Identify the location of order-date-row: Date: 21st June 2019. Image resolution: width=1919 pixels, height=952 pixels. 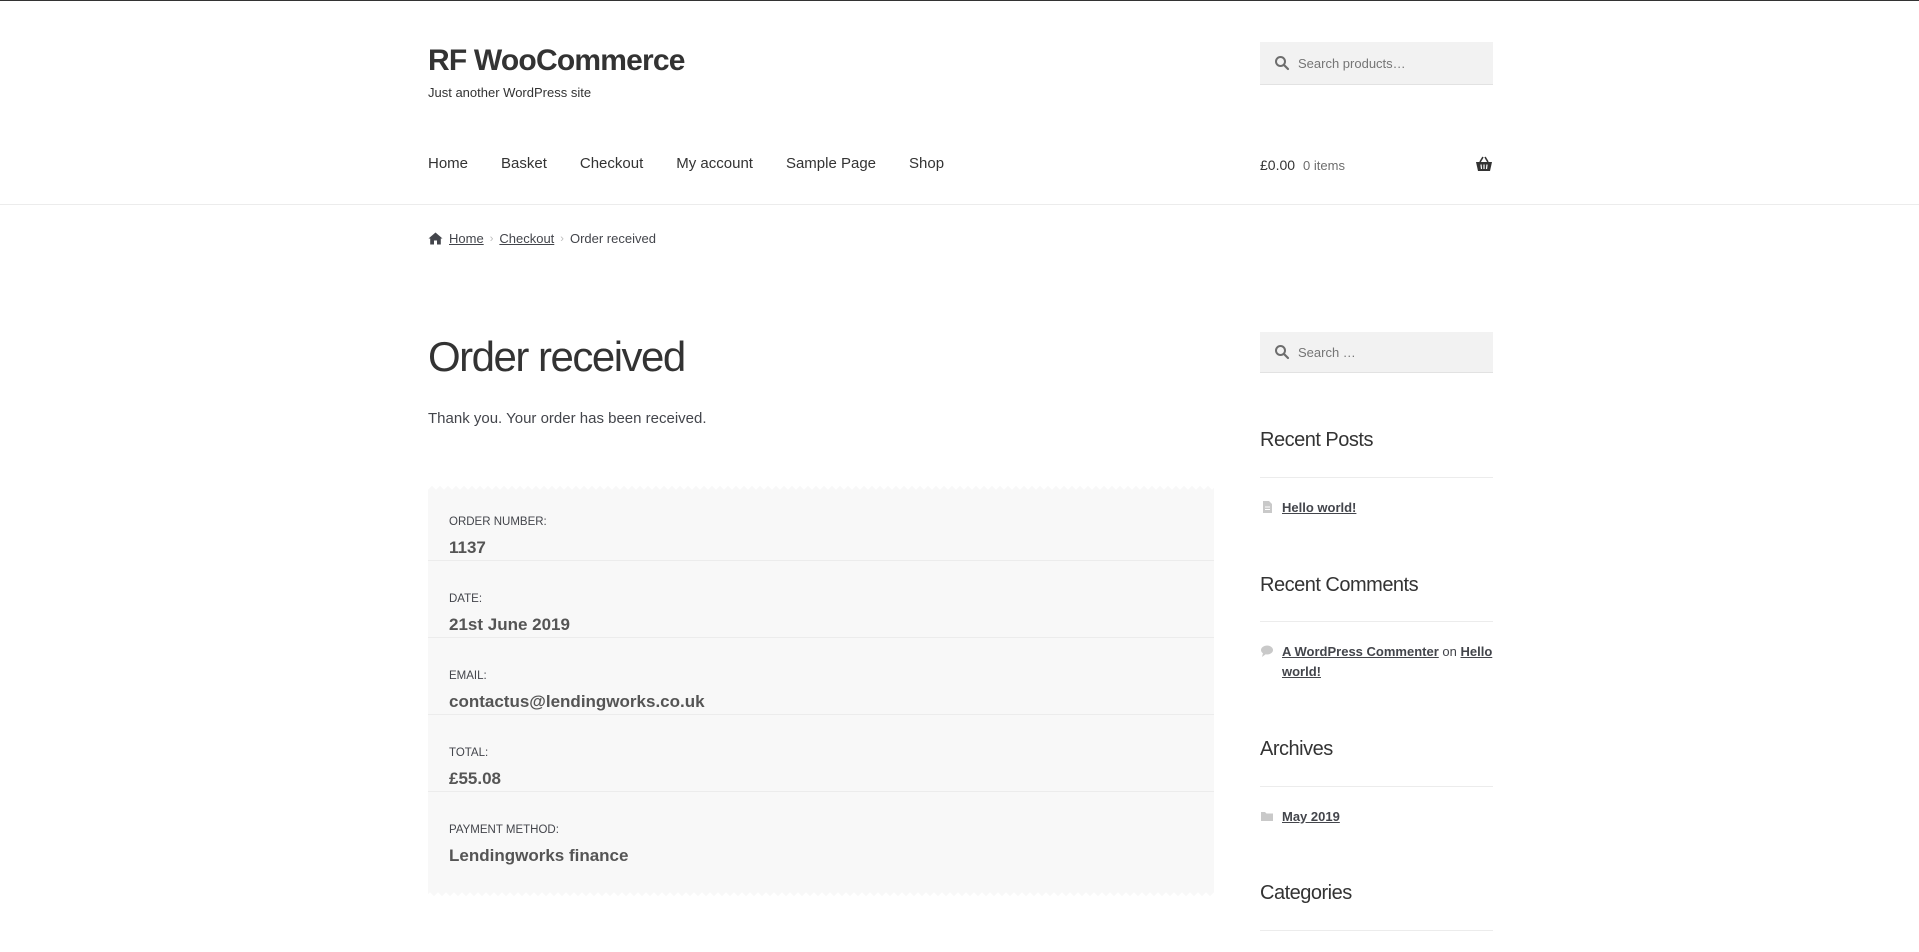
(821, 599).